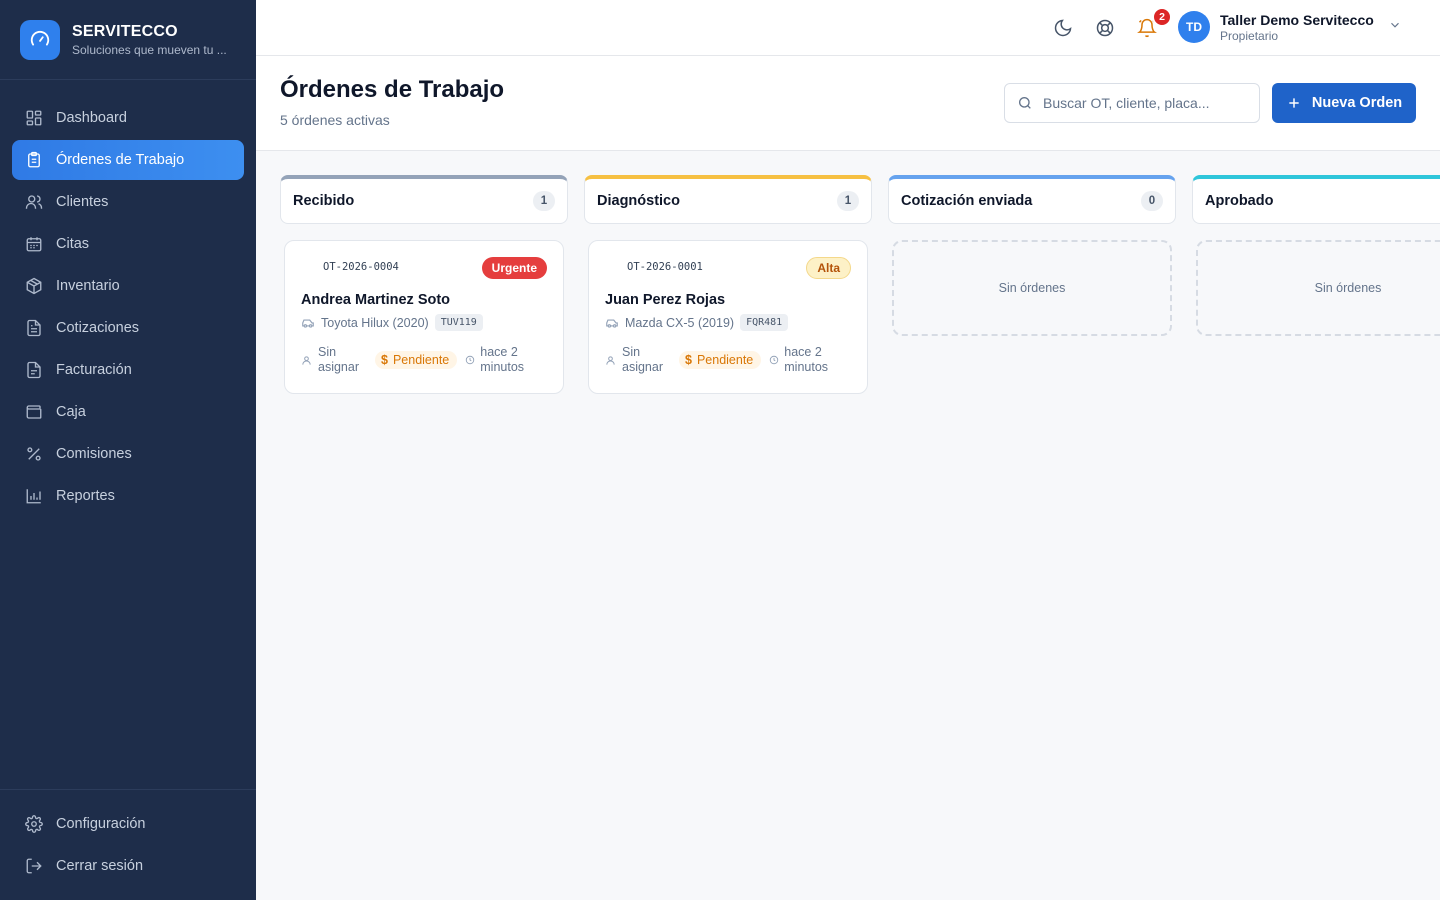  I want to click on sidebar-item-citas: Citas, so click(128, 244).